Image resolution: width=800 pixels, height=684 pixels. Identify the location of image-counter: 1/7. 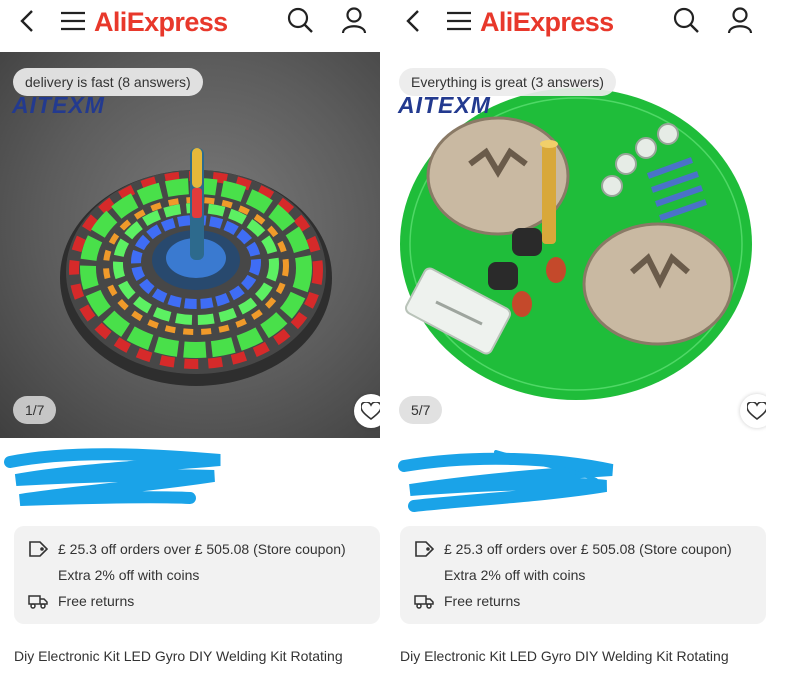
(35, 410).